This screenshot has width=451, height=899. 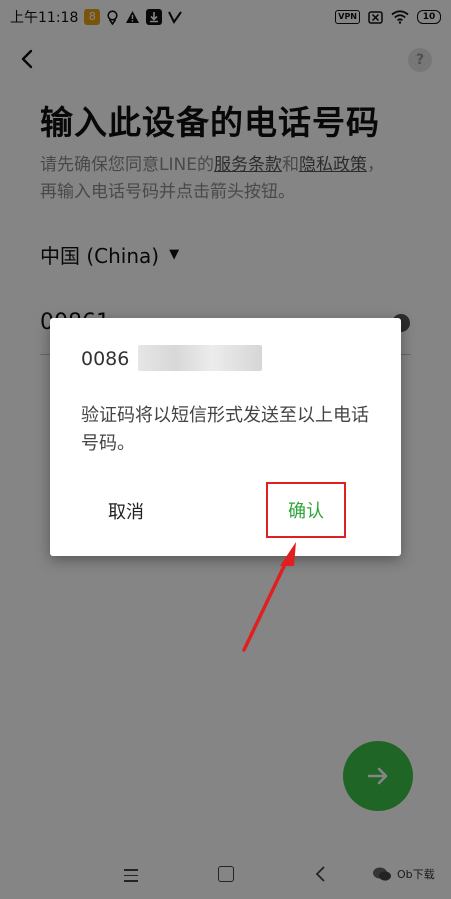 What do you see at coordinates (200, 358) in the screenshot?
I see `redacted-phone-digits` at bounding box center [200, 358].